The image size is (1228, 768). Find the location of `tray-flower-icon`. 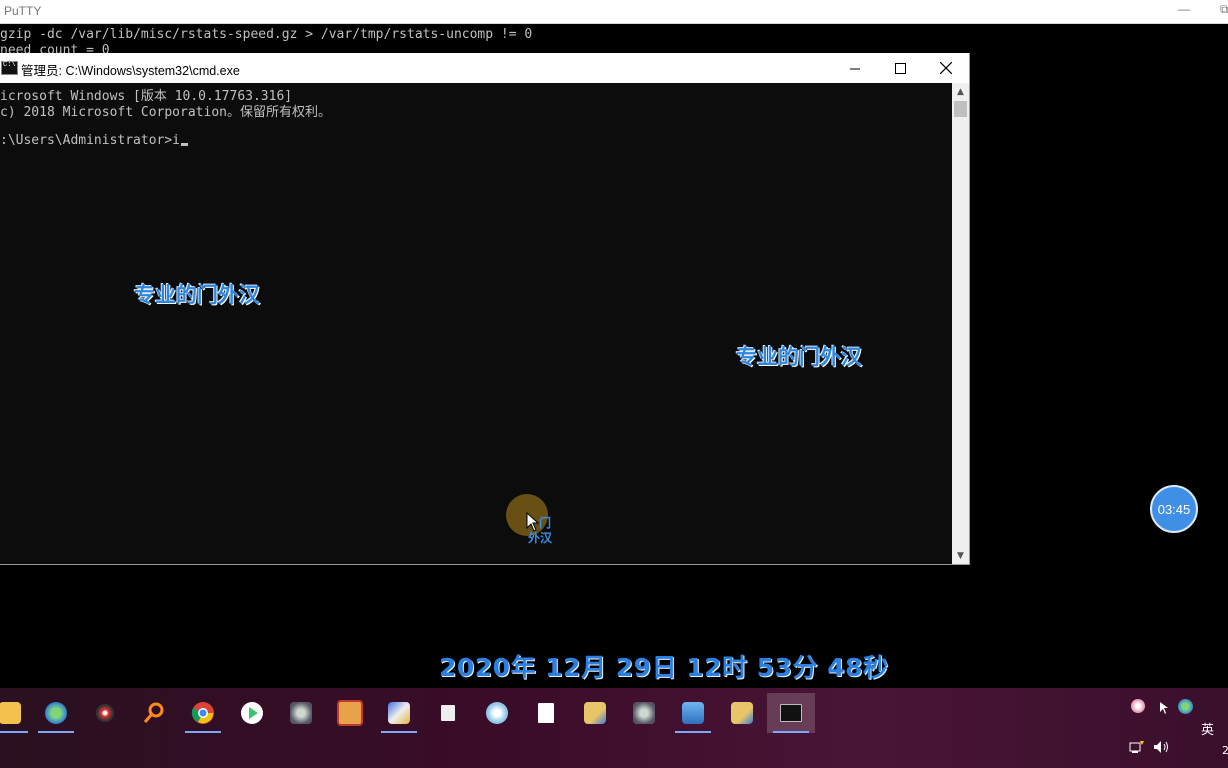

tray-flower-icon is located at coordinates (1138, 706).